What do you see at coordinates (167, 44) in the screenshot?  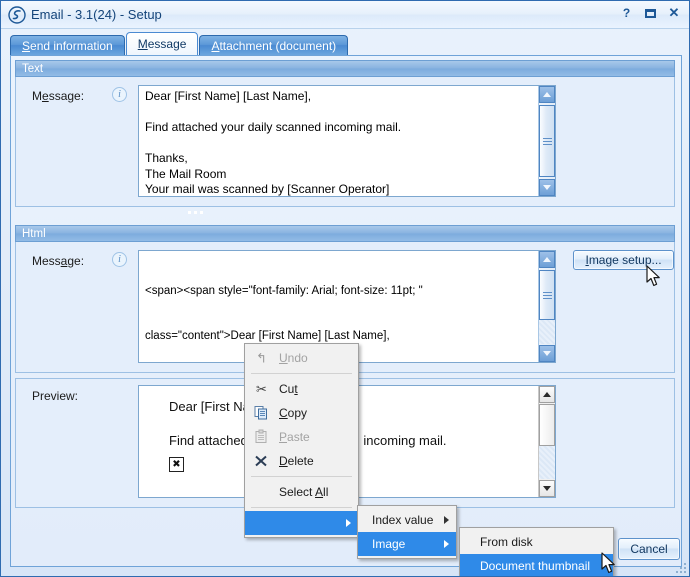 I see `tab-message-label-rest: essage` at bounding box center [167, 44].